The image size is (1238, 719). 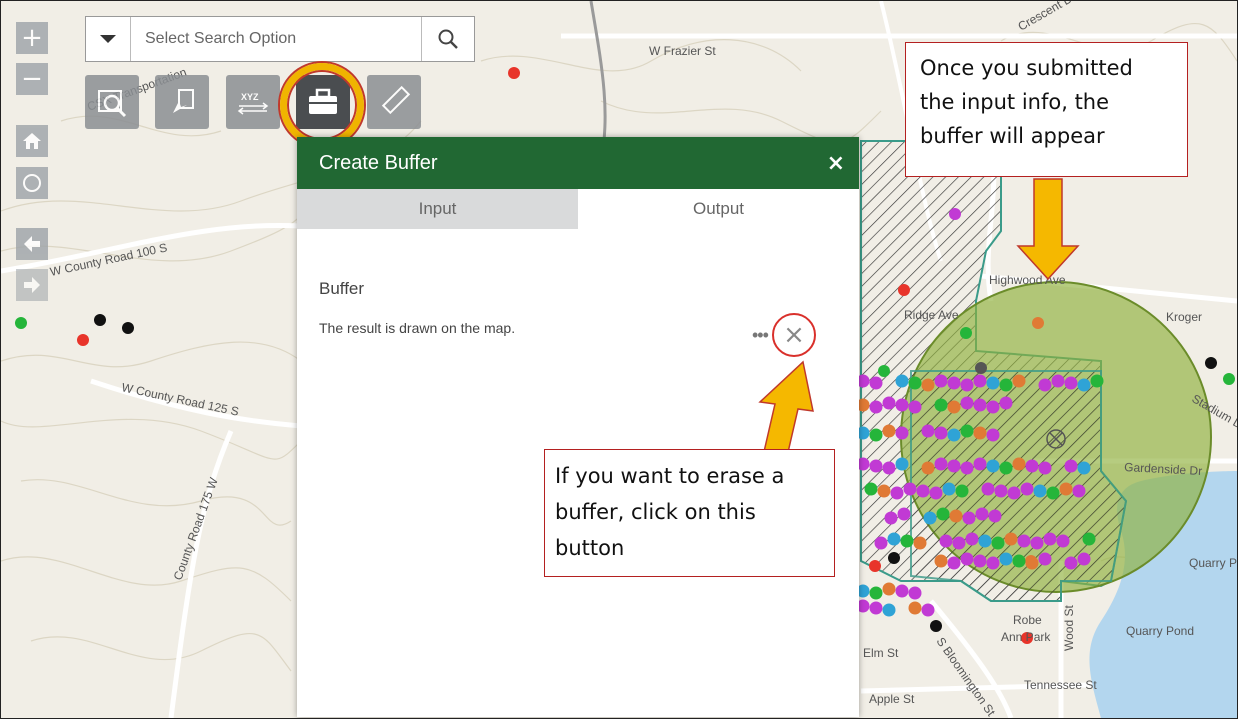 I want to click on remove-buffer-button: ×, so click(x=794, y=335).